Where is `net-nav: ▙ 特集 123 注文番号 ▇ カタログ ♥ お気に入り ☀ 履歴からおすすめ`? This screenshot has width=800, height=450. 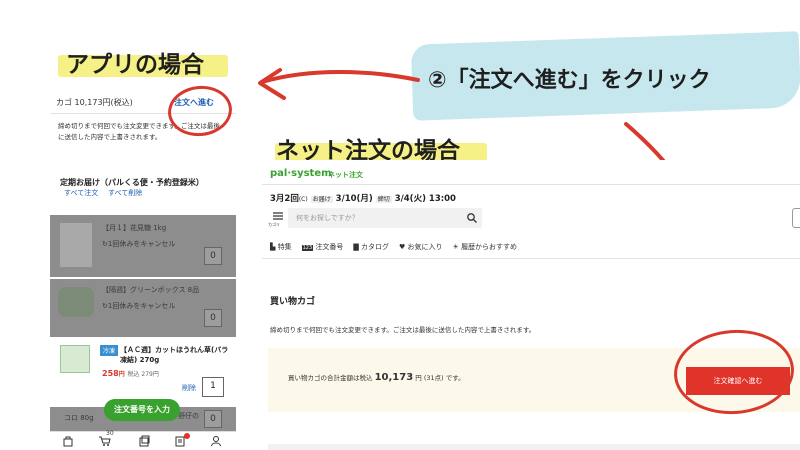 net-nav: ▙ 特集 123 注文番号 ▇ カタログ ♥ お気に入り ☀ 履歴からおすすめ is located at coordinates (393, 247).